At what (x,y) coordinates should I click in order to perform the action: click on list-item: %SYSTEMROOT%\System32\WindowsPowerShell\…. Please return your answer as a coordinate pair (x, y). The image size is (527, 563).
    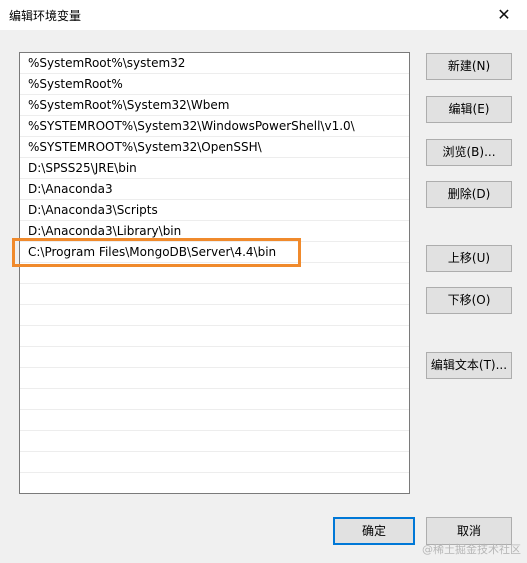
    Looking at the image, I should click on (214, 126).